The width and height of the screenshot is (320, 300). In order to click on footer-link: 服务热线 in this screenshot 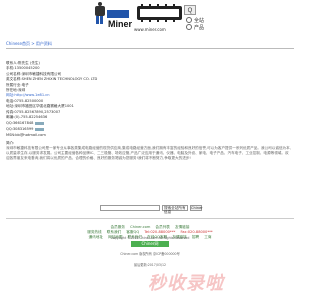, I will do `click(94, 232)`.